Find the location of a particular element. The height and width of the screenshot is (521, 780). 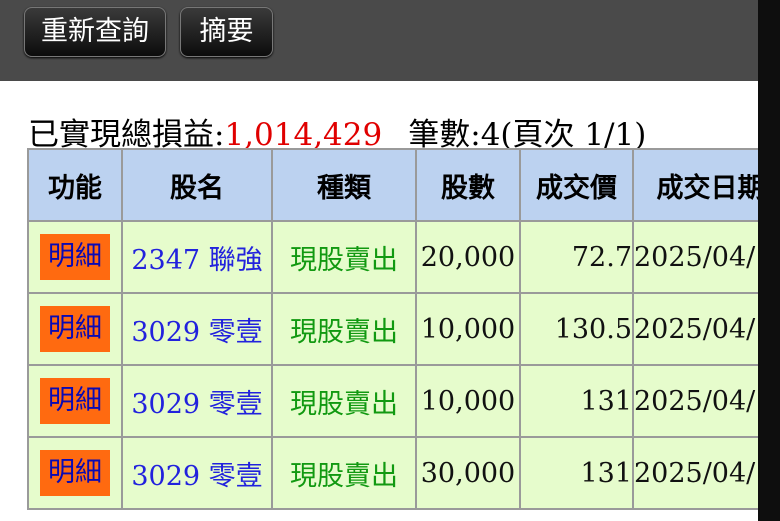

header-shares: 股數 is located at coordinates (468, 185).